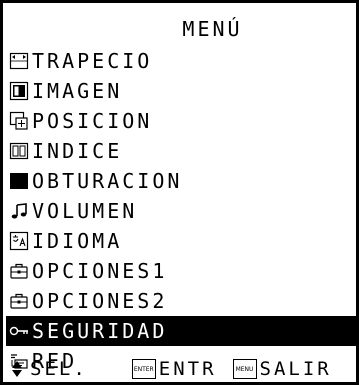  Describe the element at coordinates (19, 331) in the screenshot. I see `key-icon` at that location.